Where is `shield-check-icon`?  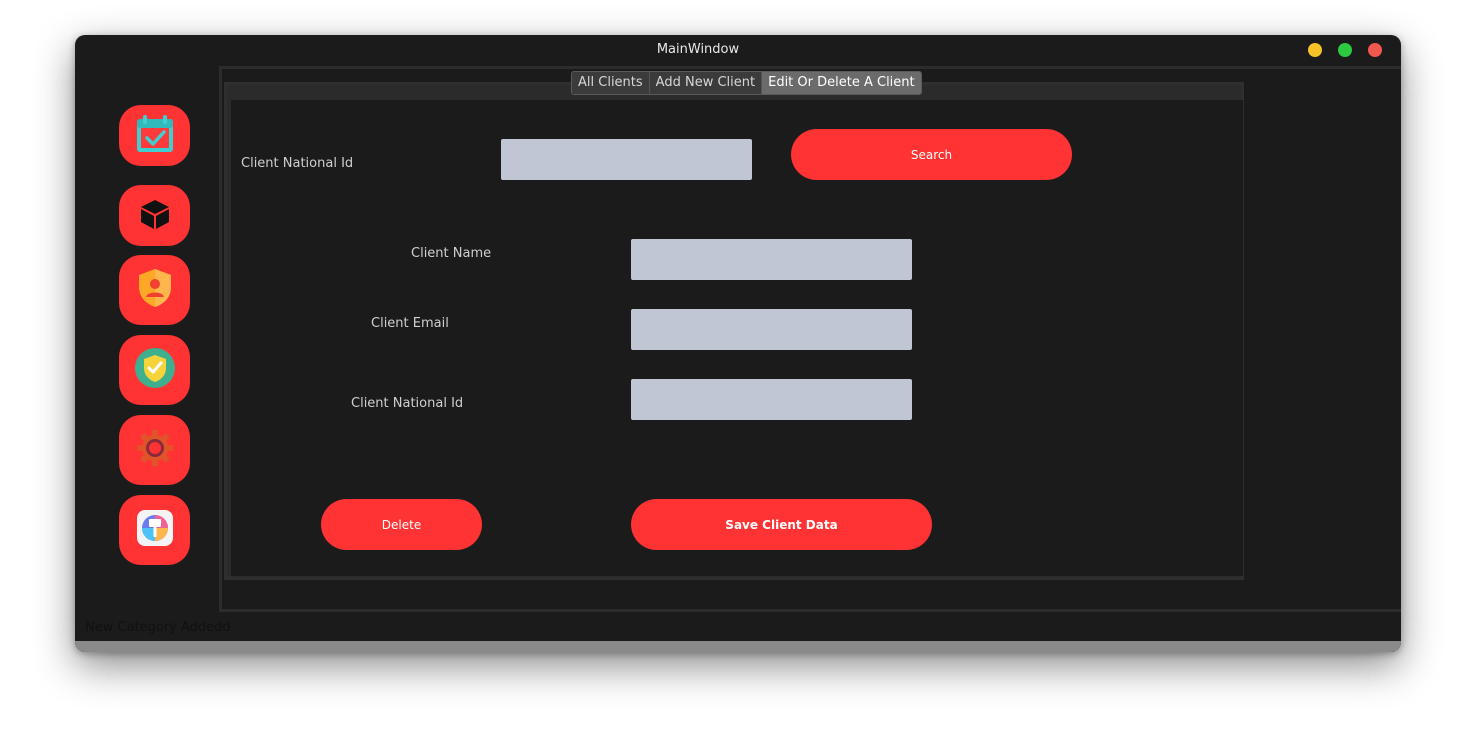
shield-check-icon is located at coordinates (155, 370).